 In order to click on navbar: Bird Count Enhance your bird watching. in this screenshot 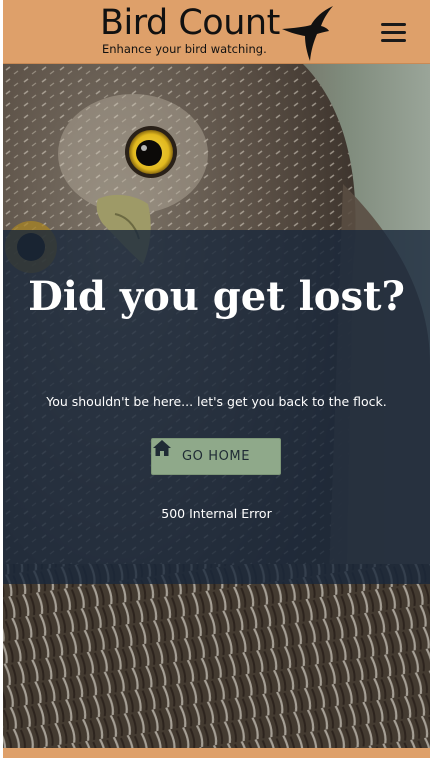, I will do `click(216, 32)`.